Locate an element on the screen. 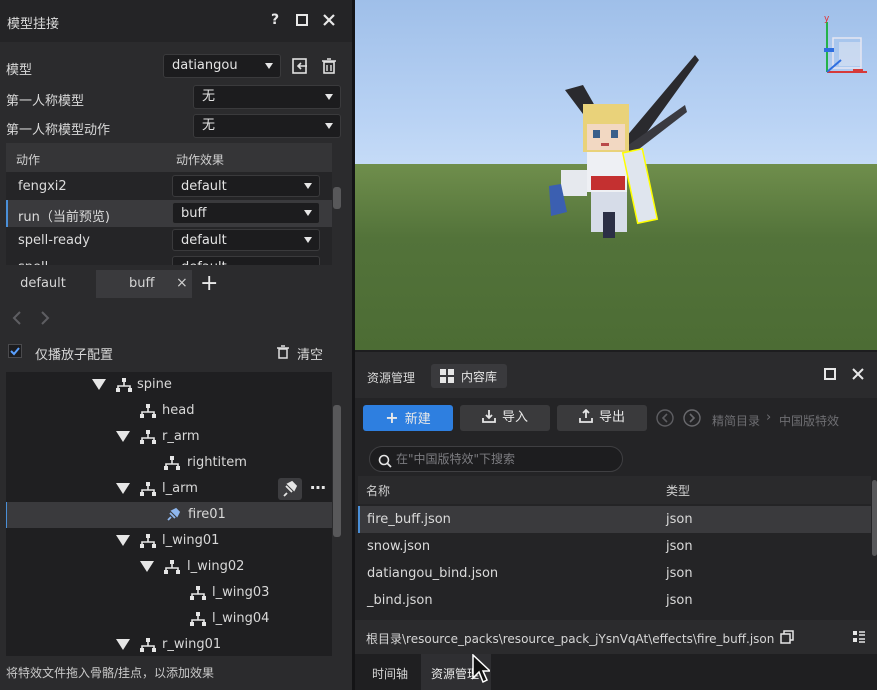 The width and height of the screenshot is (877, 690). tree-node-l-wing01: l_wing01 is located at coordinates (169, 541).